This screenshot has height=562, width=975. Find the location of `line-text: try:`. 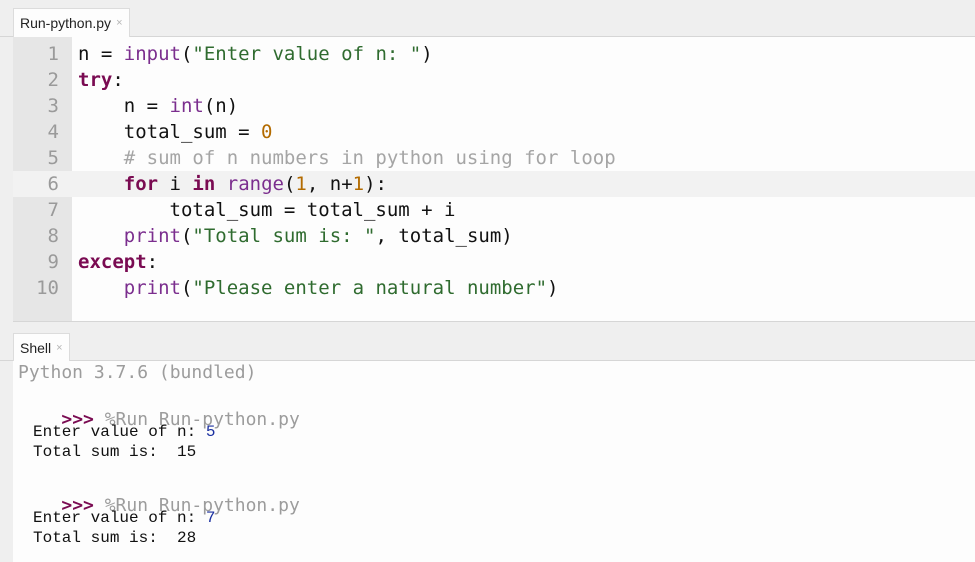

line-text: try: is located at coordinates (101, 80).